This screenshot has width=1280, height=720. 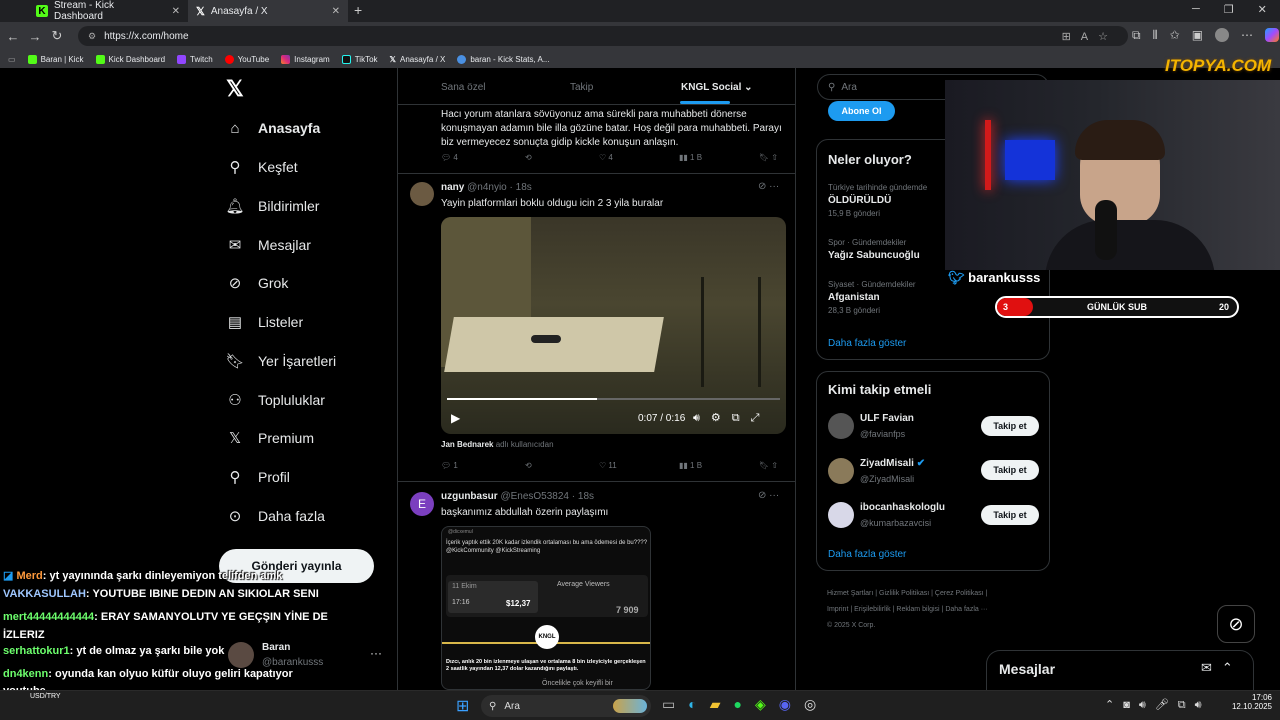 What do you see at coordinates (1090, 36) in the screenshot?
I see `url-actions-icon: ⊞A☆` at bounding box center [1090, 36].